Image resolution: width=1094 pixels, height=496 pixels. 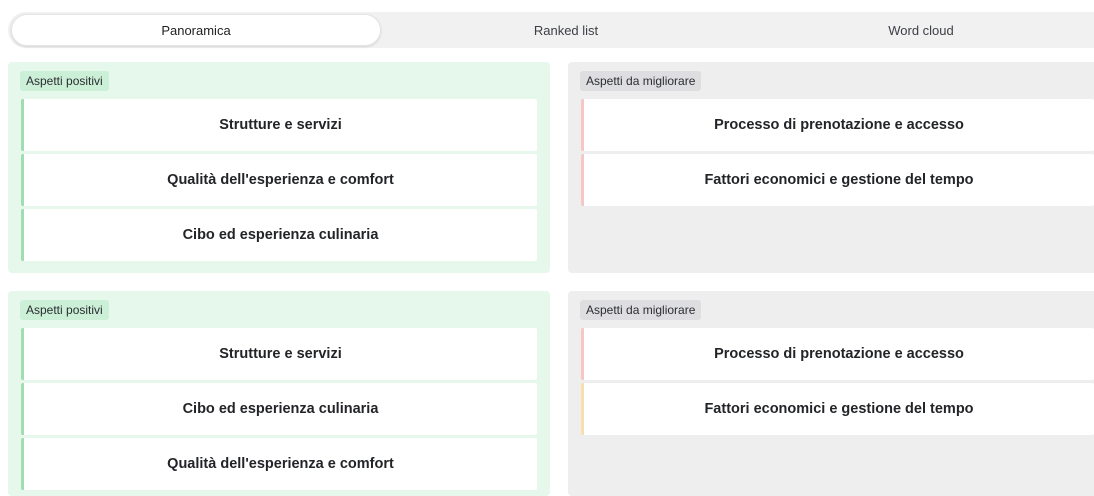 What do you see at coordinates (196, 30) in the screenshot?
I see `tab-panoramica: Panoramica` at bounding box center [196, 30].